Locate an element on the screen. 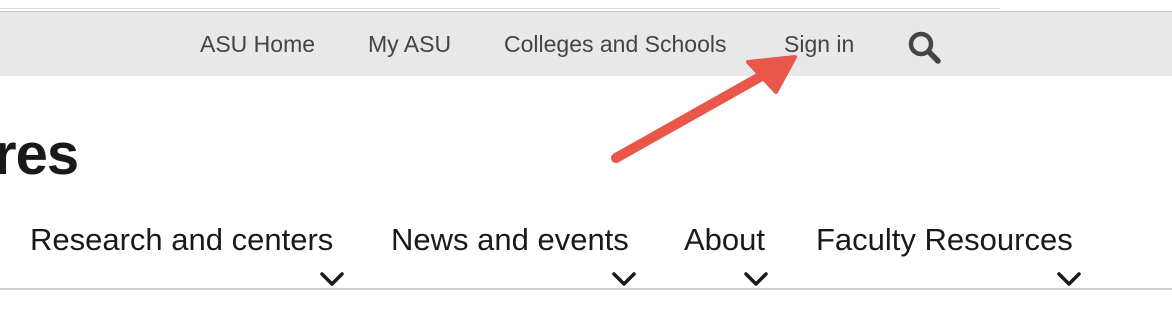  site-title: res is located at coordinates (39, 155).